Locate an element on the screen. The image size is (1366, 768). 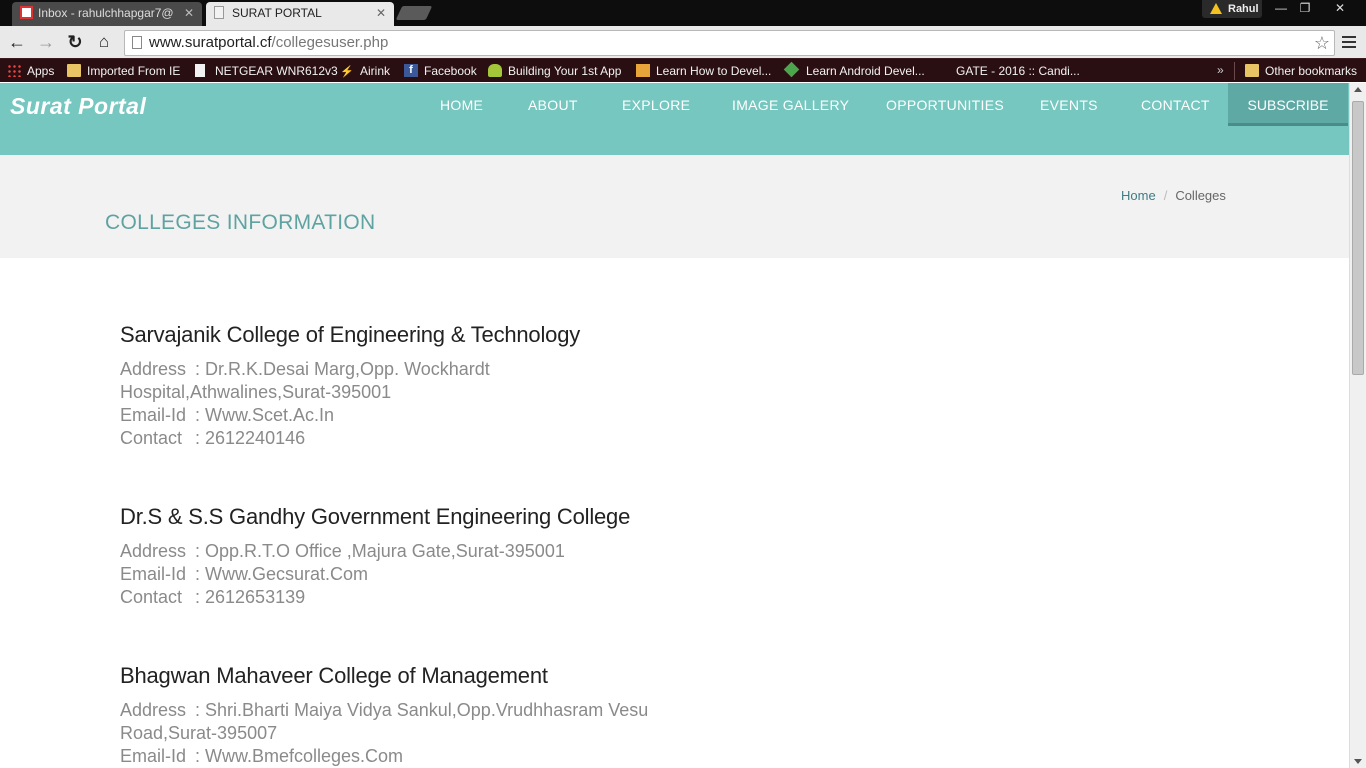
tab-surat-portal-title: SURAT PORTAL is located at coordinates (277, 13).